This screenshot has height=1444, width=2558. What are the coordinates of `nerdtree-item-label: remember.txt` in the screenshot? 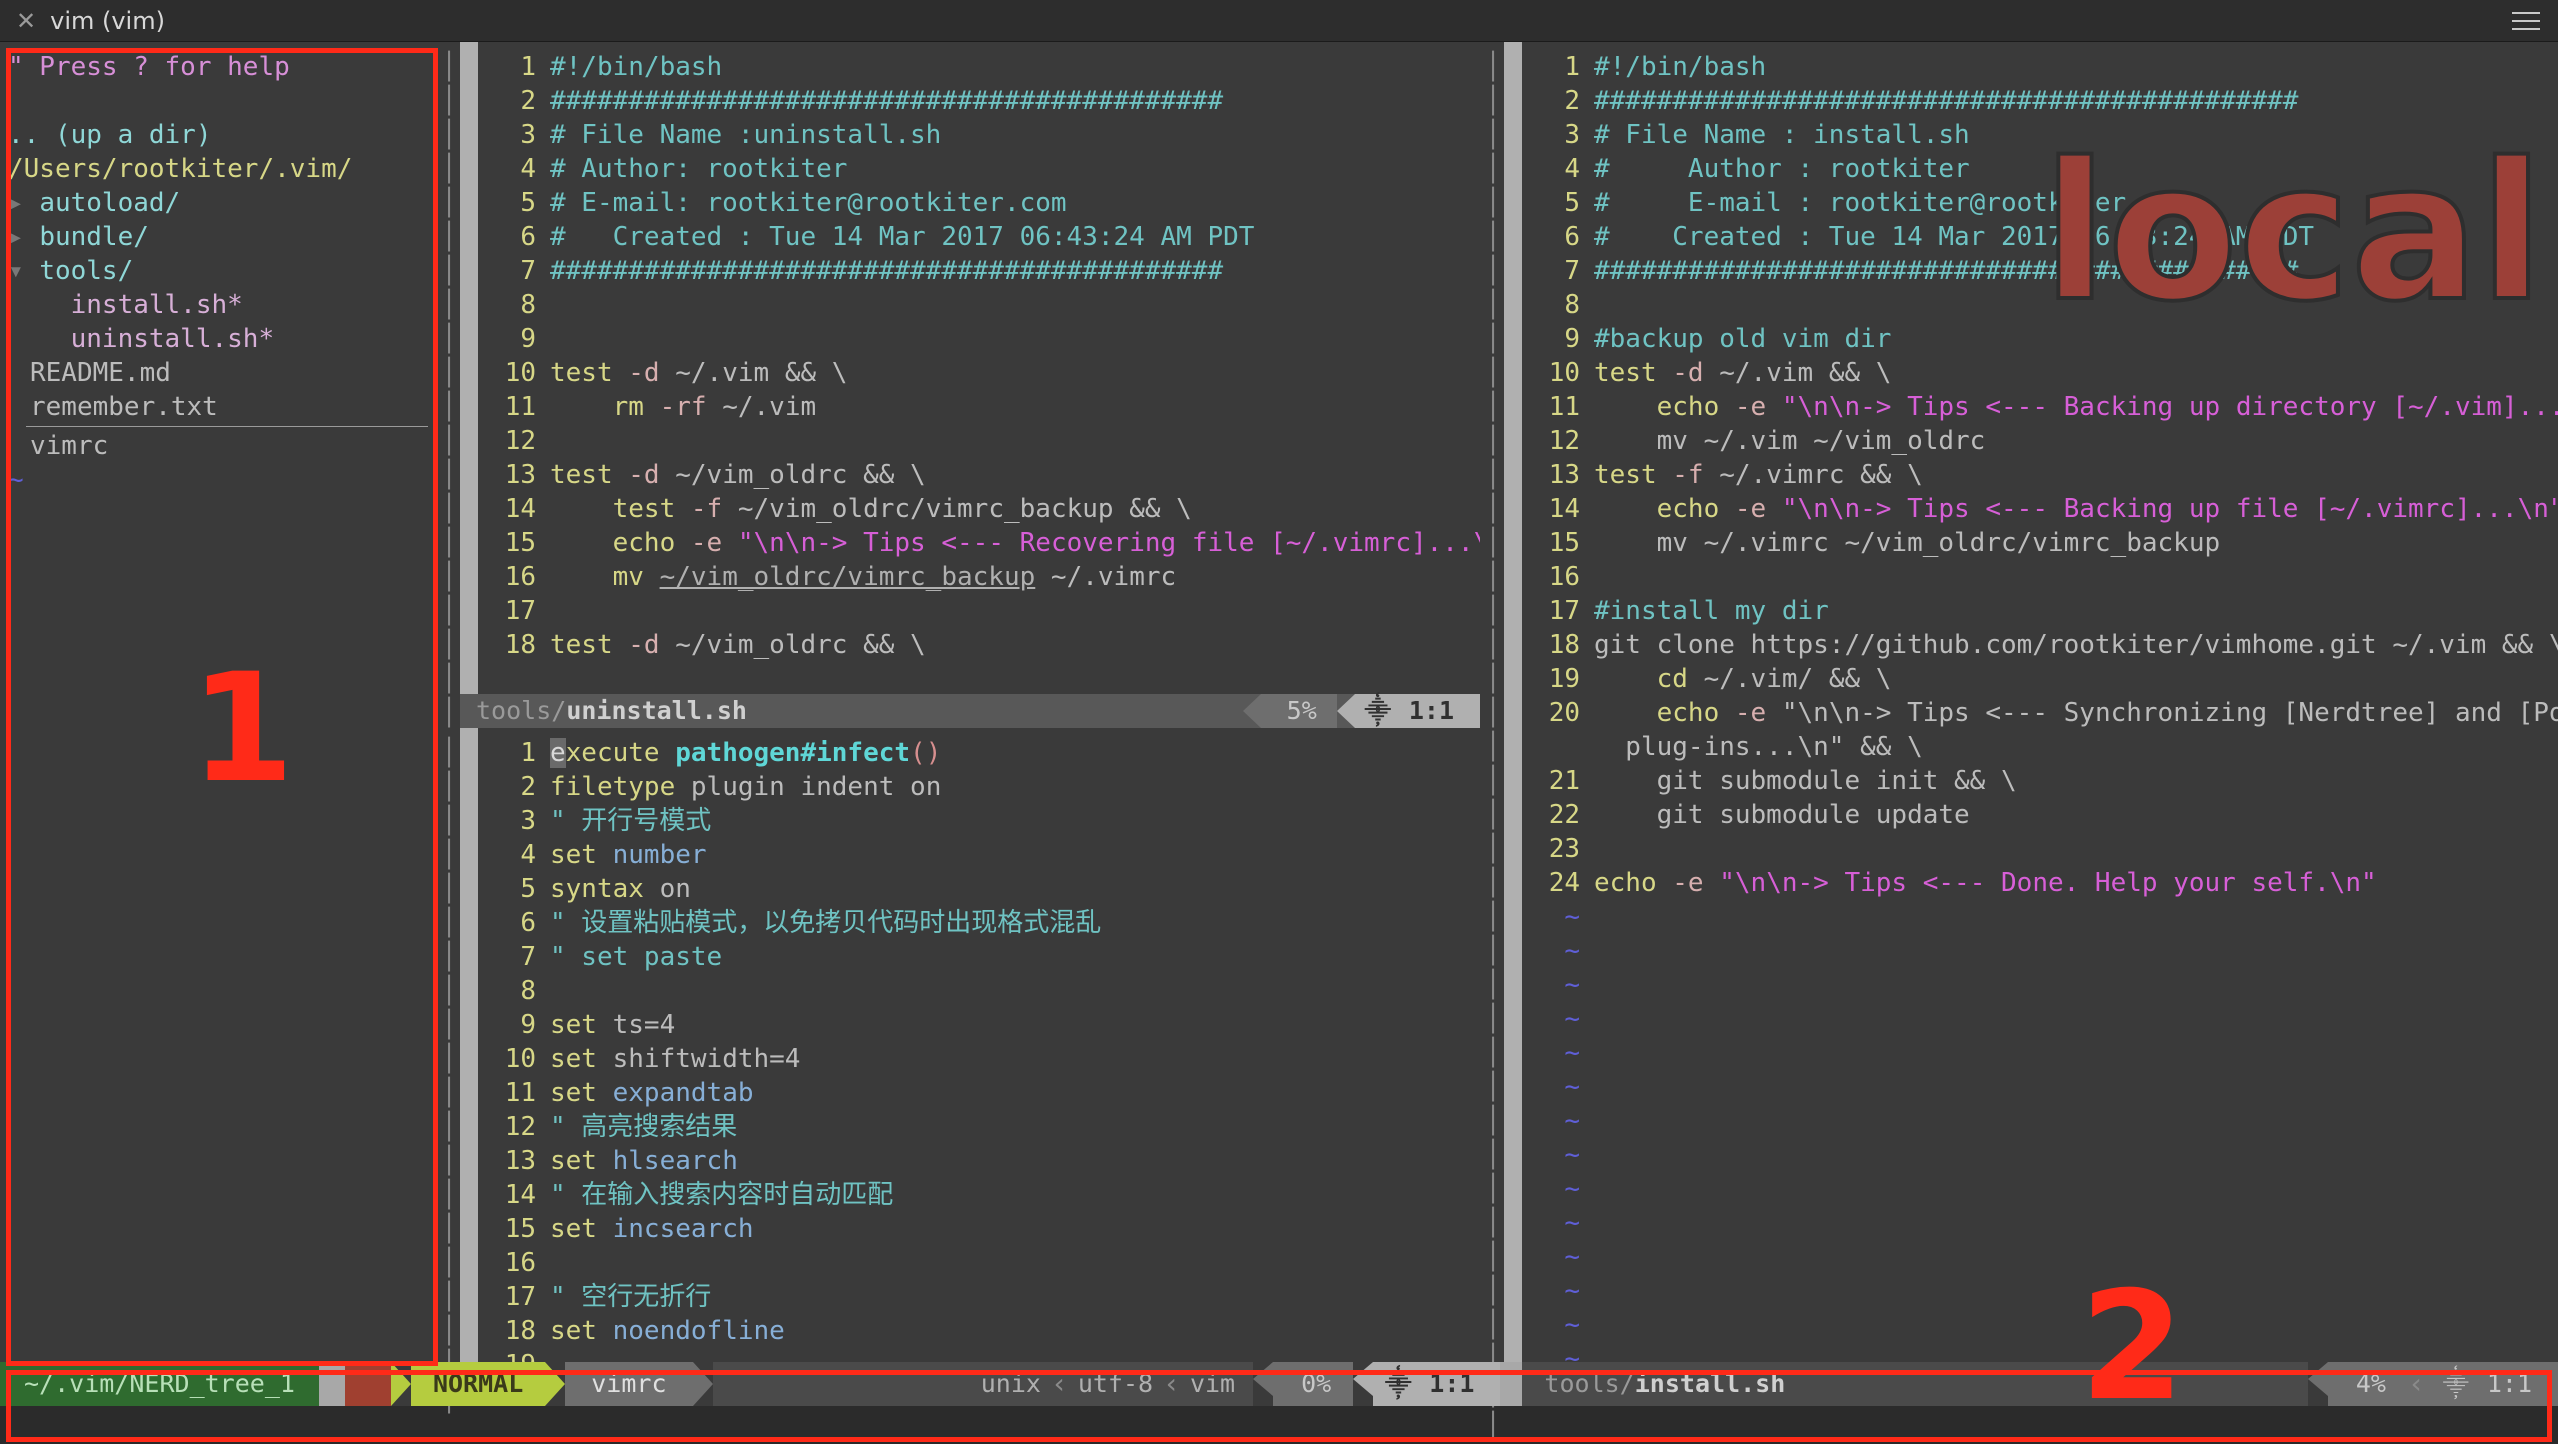 It's located at (124, 407).